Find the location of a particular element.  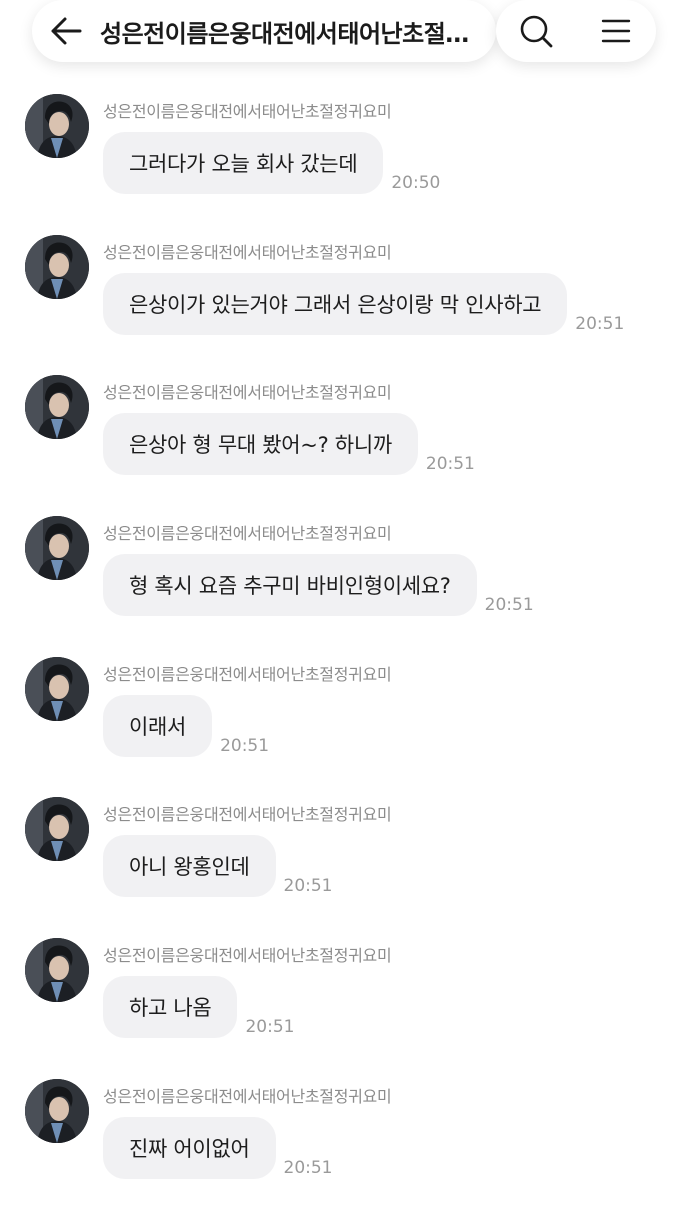

chat-header: 성은전이름은웅대전에서태어난초절정귀요미 is located at coordinates (343, 38).